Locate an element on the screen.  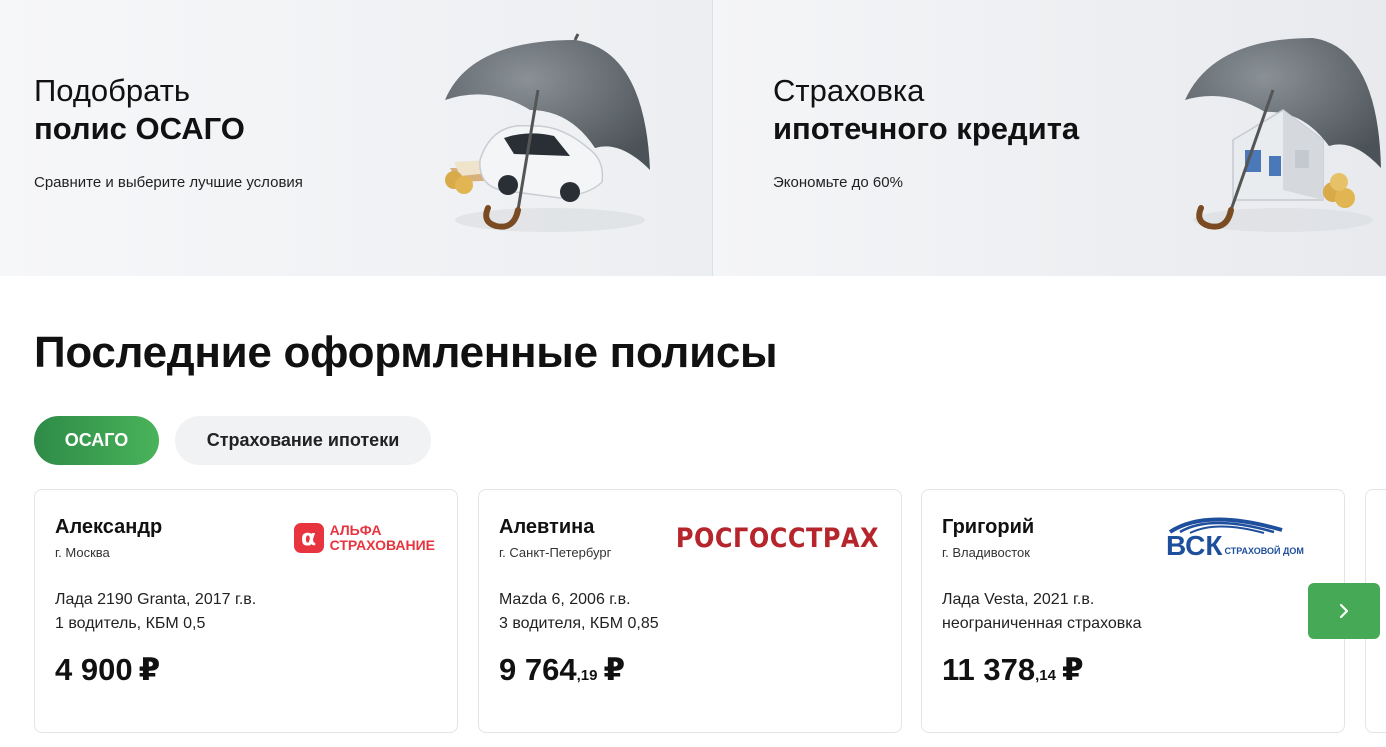
vsk-logo-tail: СТРАХОВОЙ ДОМ is located at coordinates (1264, 551).